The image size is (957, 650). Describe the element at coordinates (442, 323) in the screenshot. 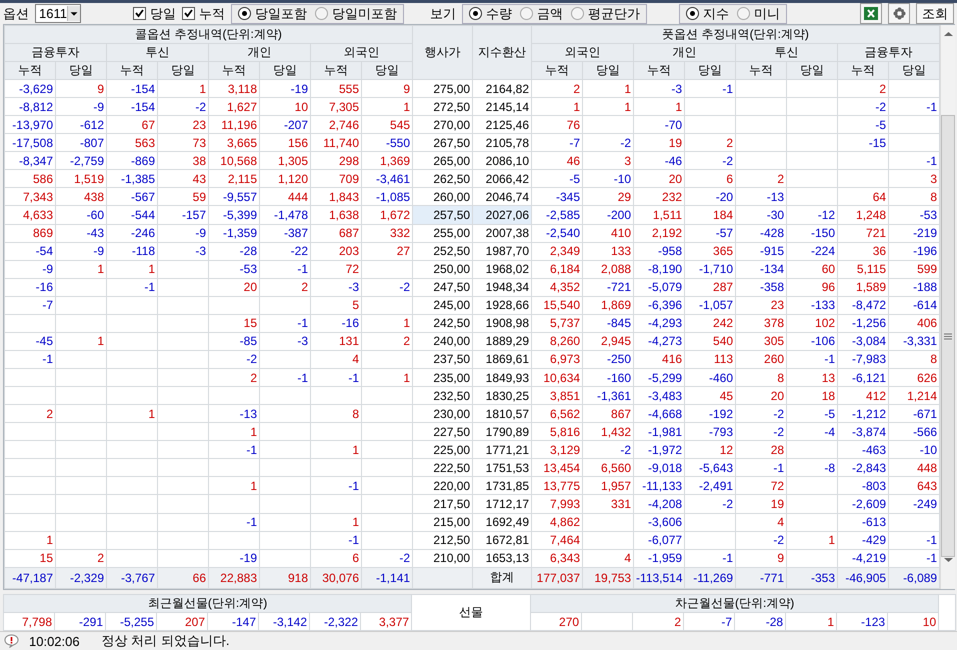

I see `table-cell: 242,50` at that location.